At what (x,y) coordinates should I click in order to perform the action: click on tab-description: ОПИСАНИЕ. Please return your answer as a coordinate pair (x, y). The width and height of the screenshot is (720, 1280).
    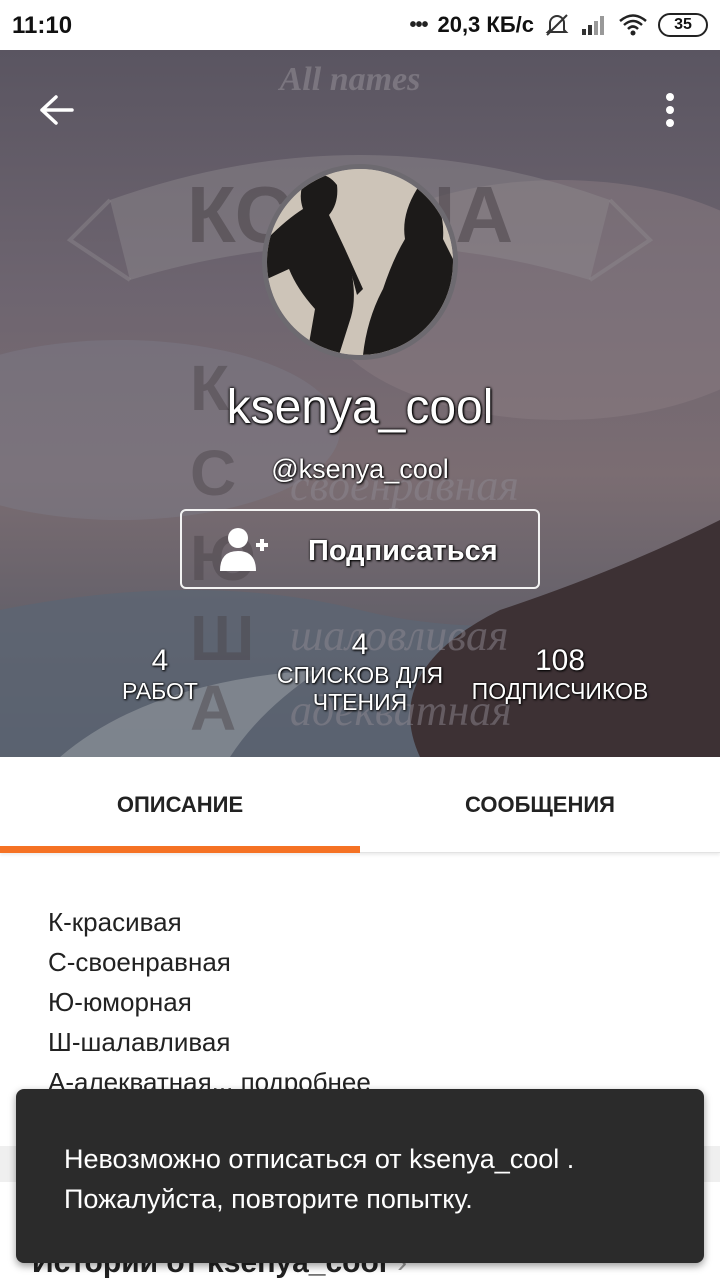
    Looking at the image, I should click on (180, 805).